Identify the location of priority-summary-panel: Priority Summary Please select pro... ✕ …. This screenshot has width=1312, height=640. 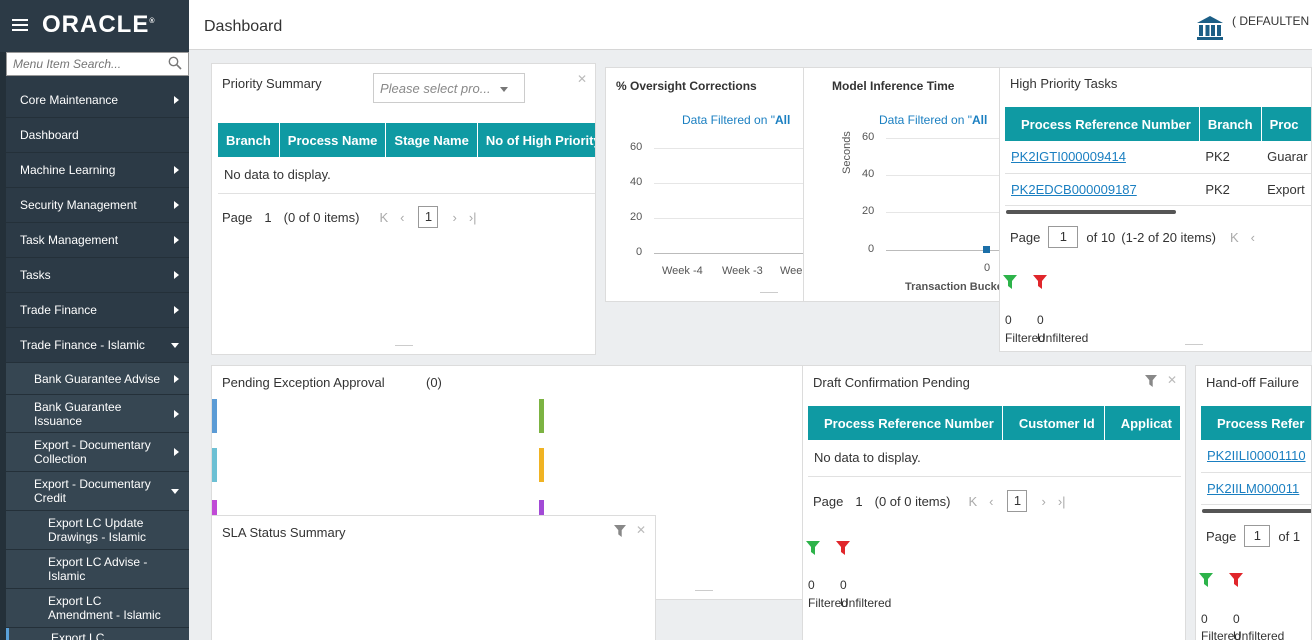
(403, 209).